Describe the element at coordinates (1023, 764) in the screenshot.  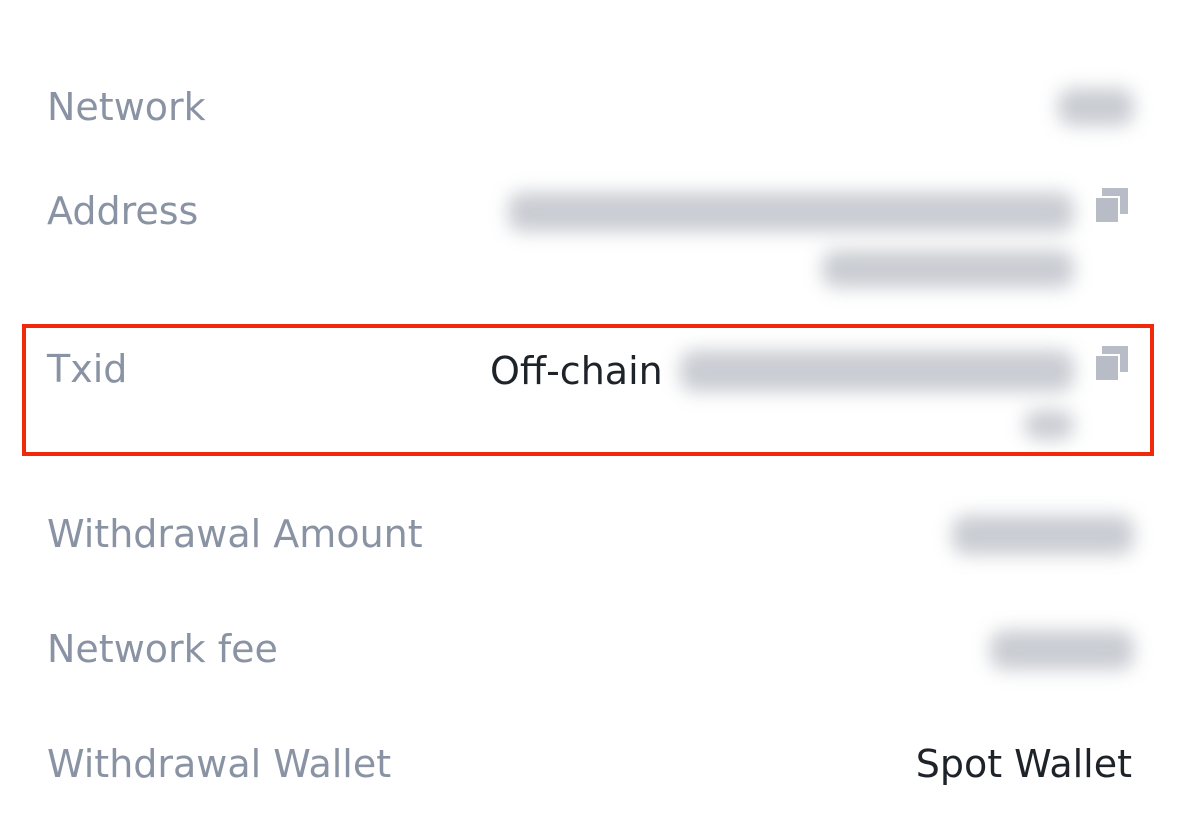
I see `withdrawal-wallet-value: Spot Wallet` at that location.